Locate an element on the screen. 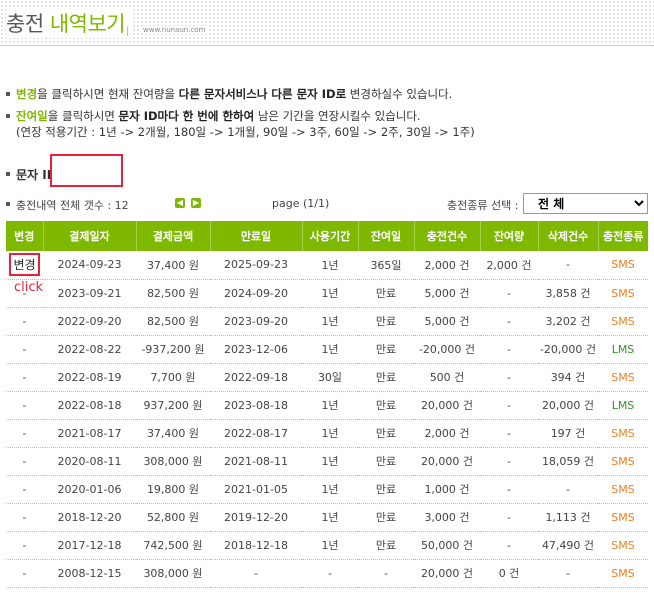 The image size is (654, 599). table-cell: 1,113 건 is located at coordinates (568, 517).